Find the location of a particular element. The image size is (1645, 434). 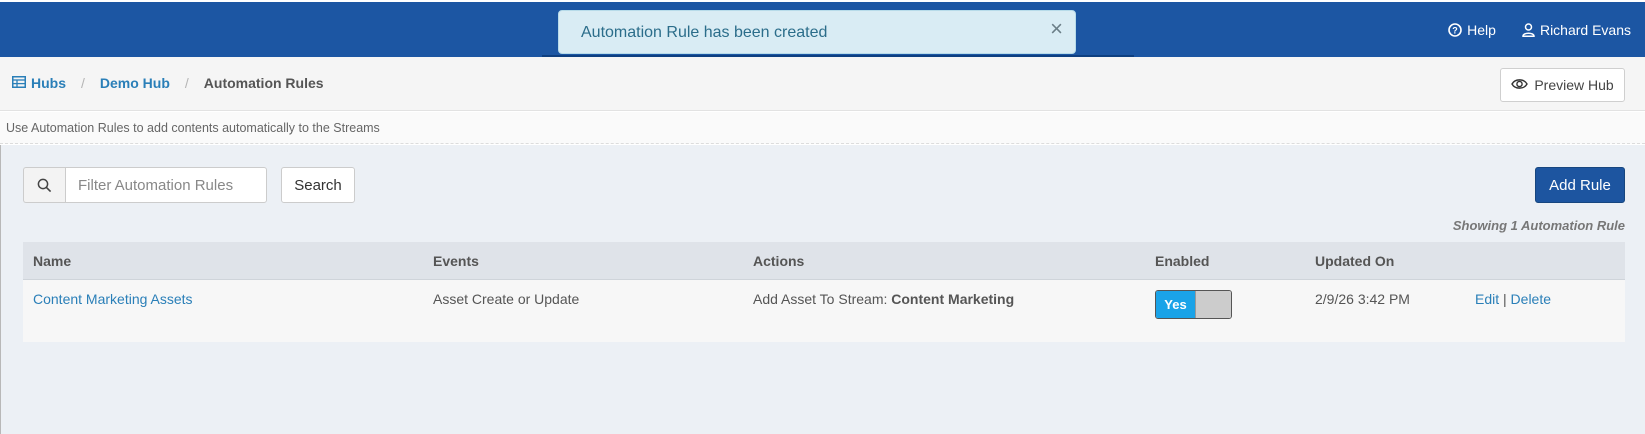

eye-icon is located at coordinates (1520, 85).